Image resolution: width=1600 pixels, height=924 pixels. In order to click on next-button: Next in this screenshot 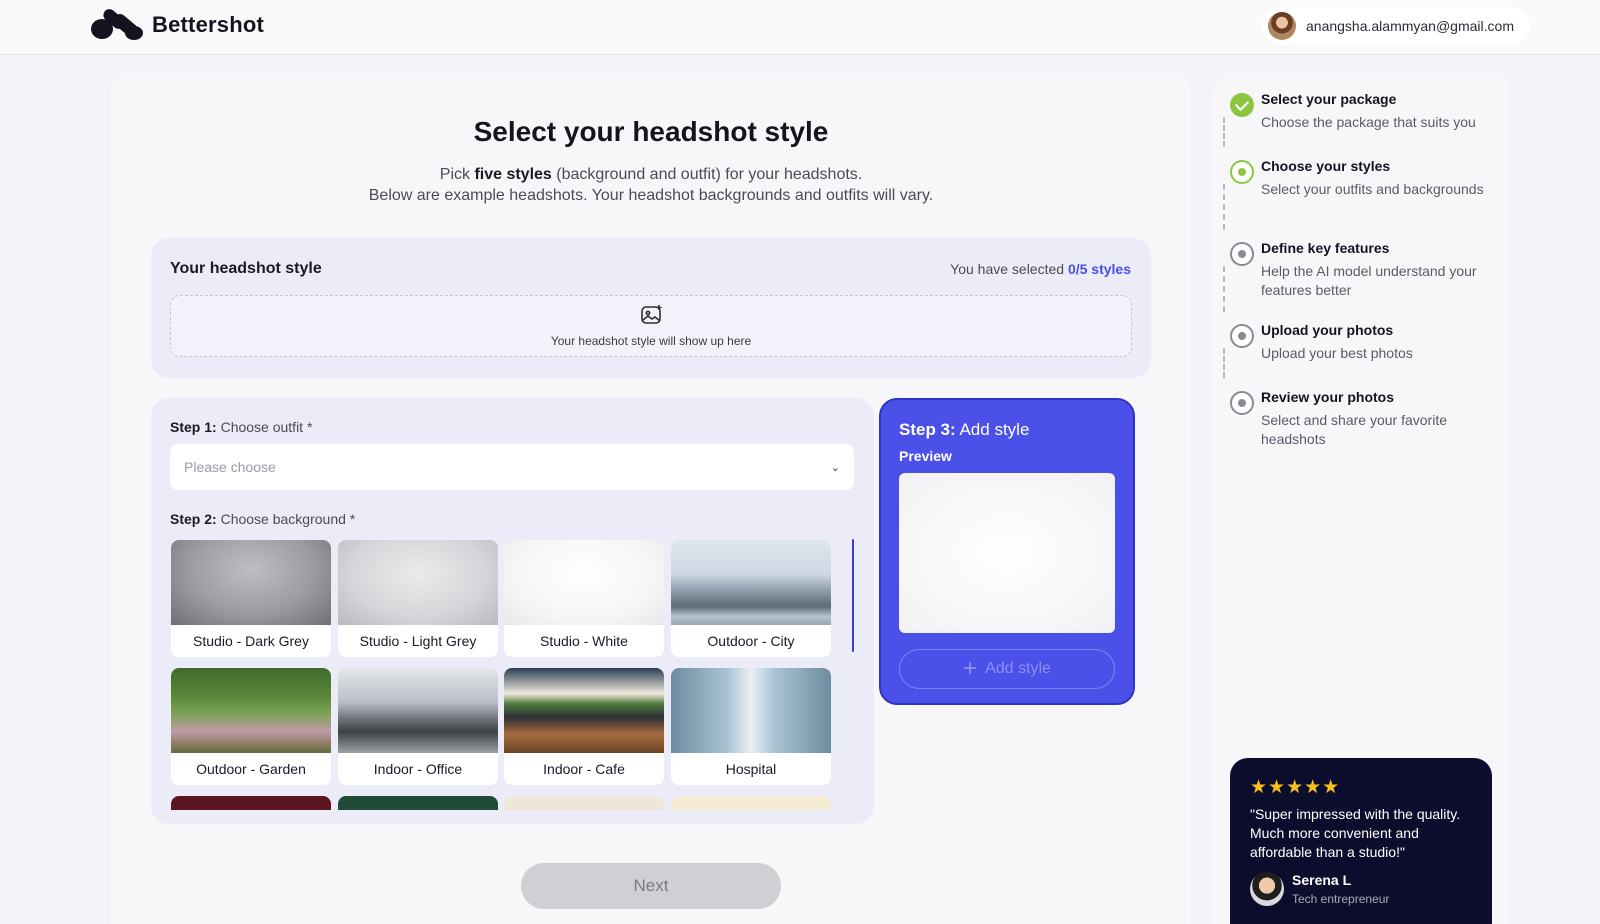, I will do `click(651, 886)`.